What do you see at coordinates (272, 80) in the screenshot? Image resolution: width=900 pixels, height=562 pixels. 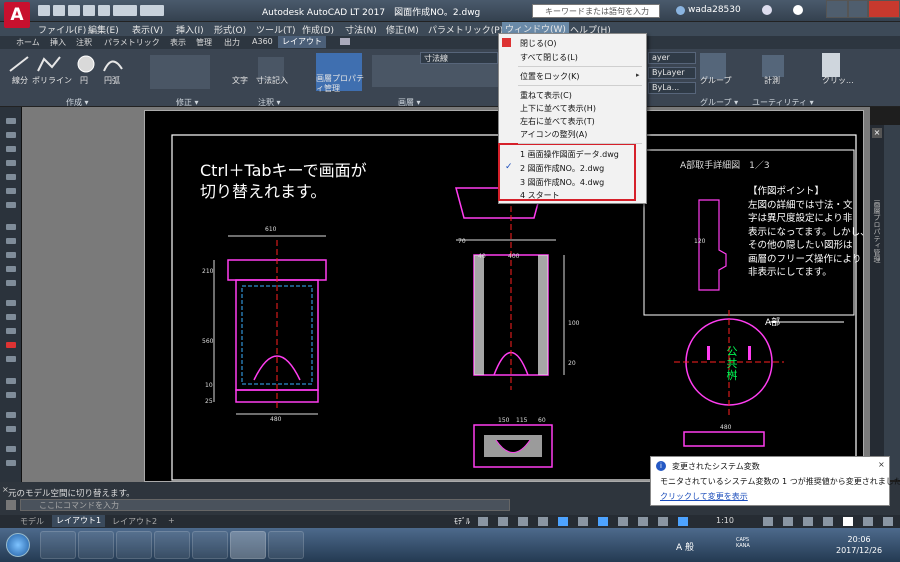 I see `tool-dimension-label: 寸法記入` at bounding box center [272, 80].